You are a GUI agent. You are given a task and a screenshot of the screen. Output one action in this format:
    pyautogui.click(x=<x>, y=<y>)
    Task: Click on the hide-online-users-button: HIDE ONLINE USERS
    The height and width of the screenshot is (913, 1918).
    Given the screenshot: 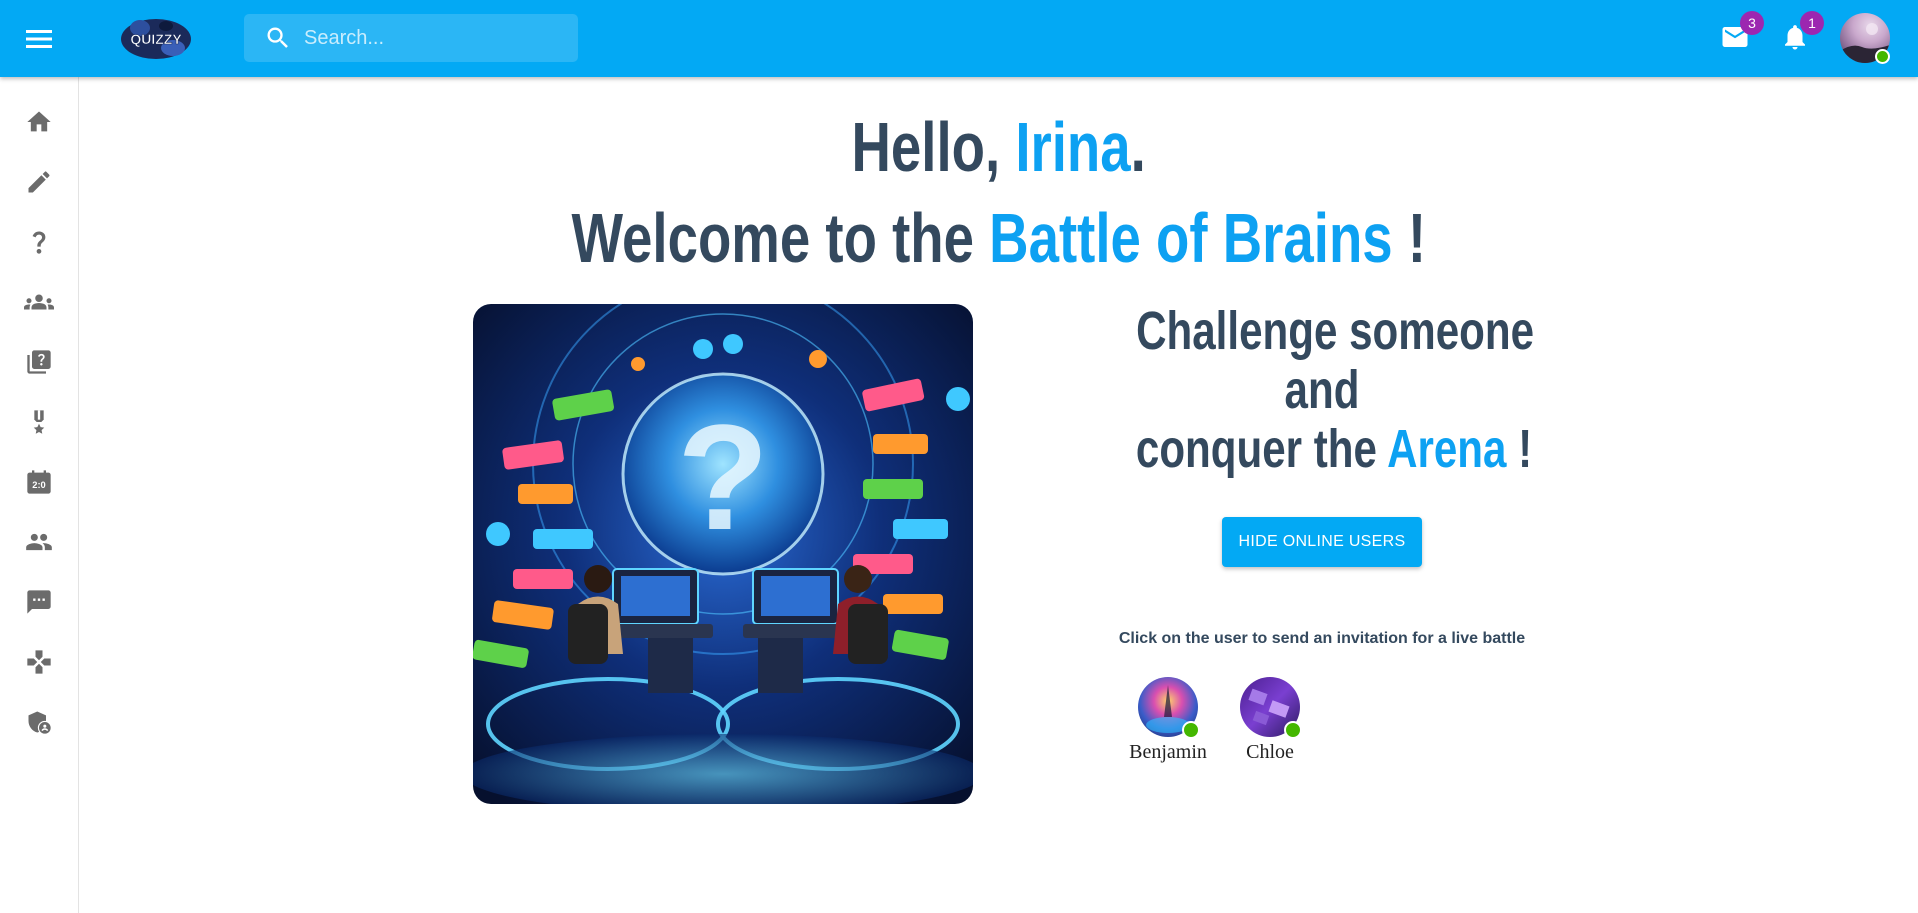 What is the action you would take?
    pyautogui.click(x=1322, y=542)
    